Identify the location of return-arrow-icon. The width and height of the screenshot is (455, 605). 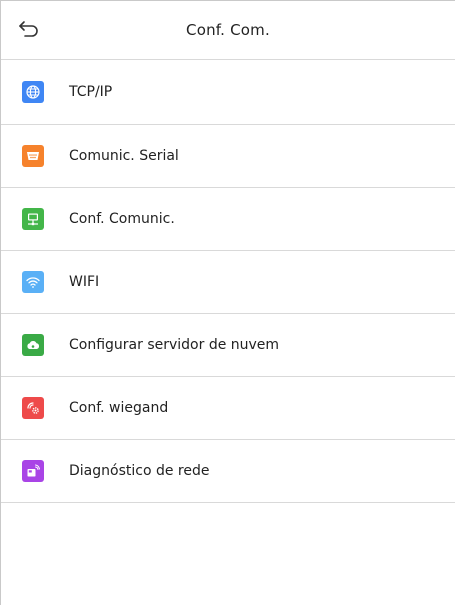
(28, 29).